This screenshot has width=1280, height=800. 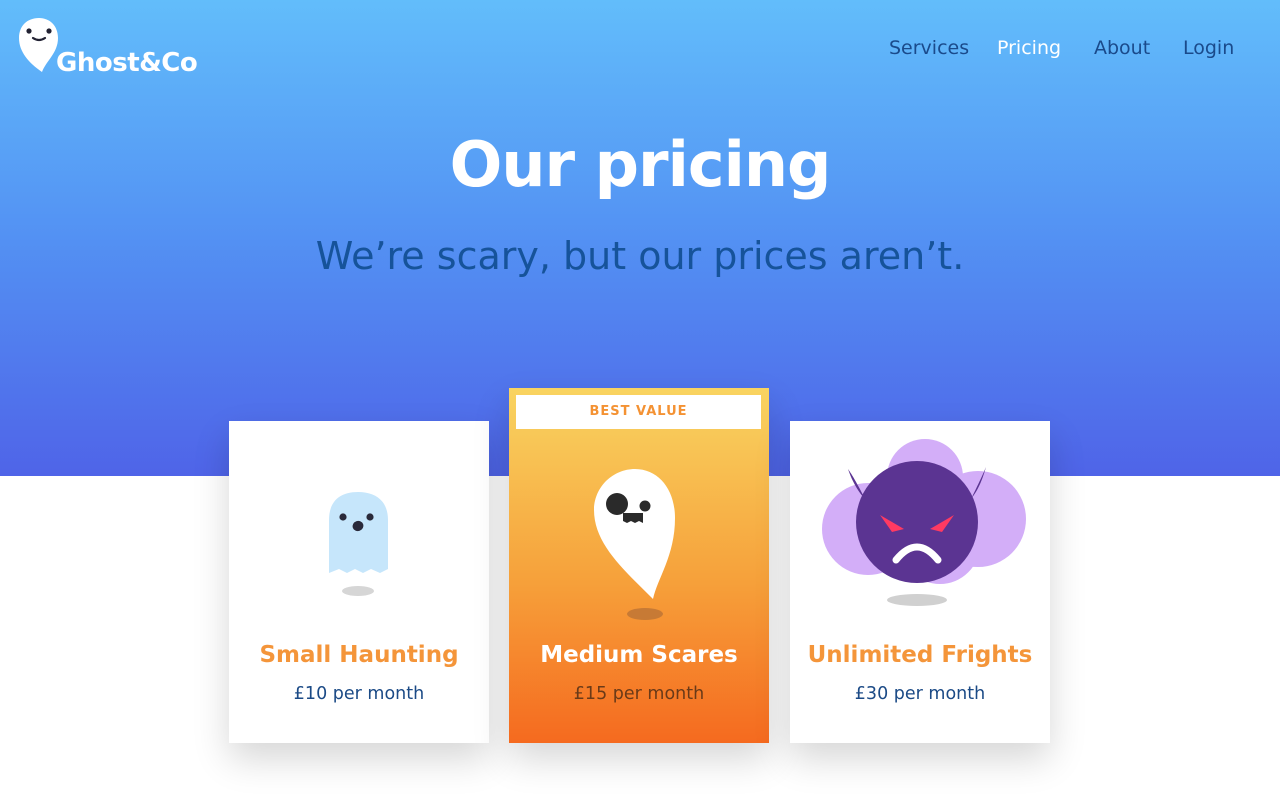 I want to click on small-ghost-icon, so click(x=358, y=544).